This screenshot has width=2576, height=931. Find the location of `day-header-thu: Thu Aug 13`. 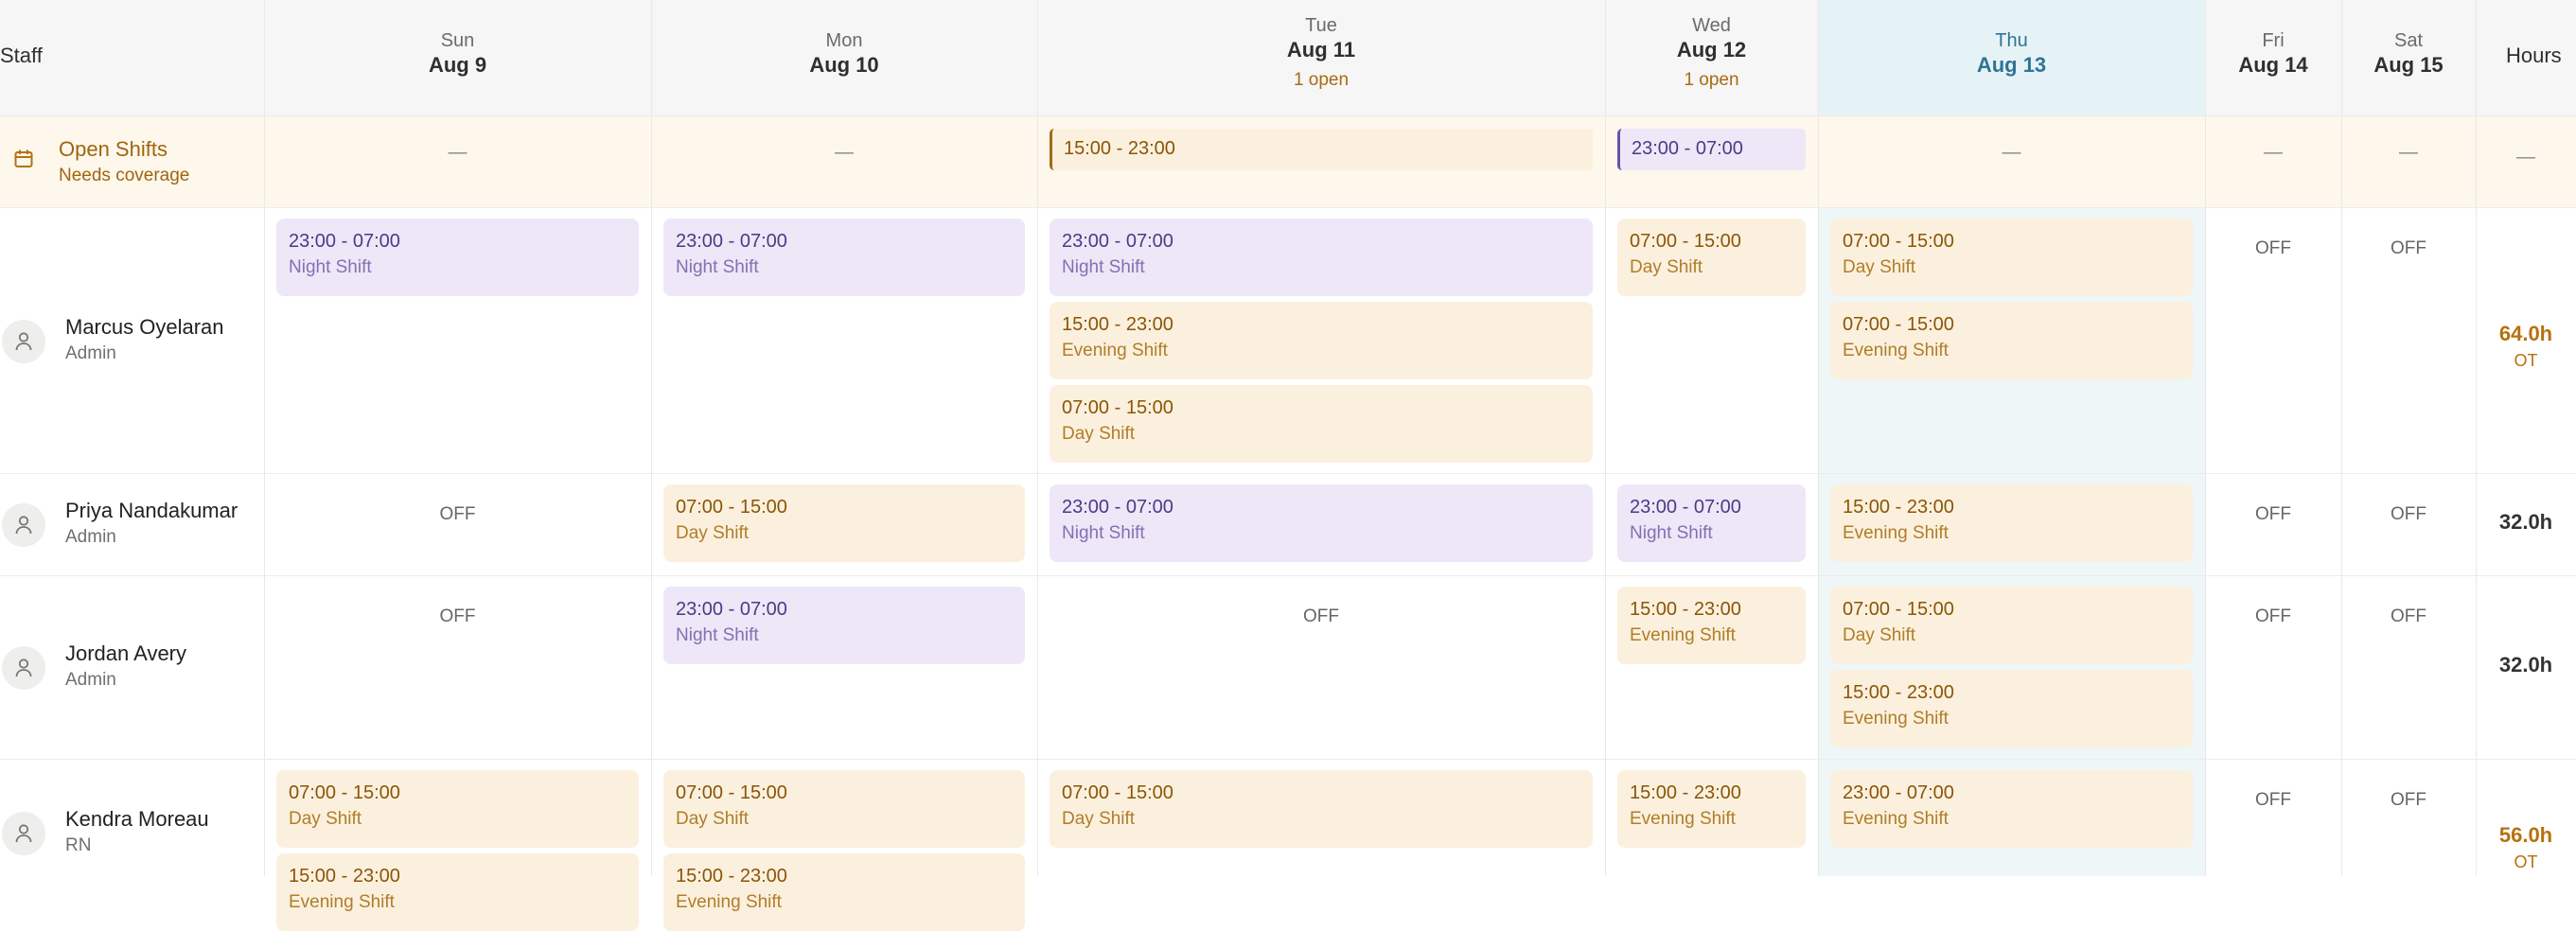

day-header-thu: Thu Aug 13 is located at coordinates (2011, 54).